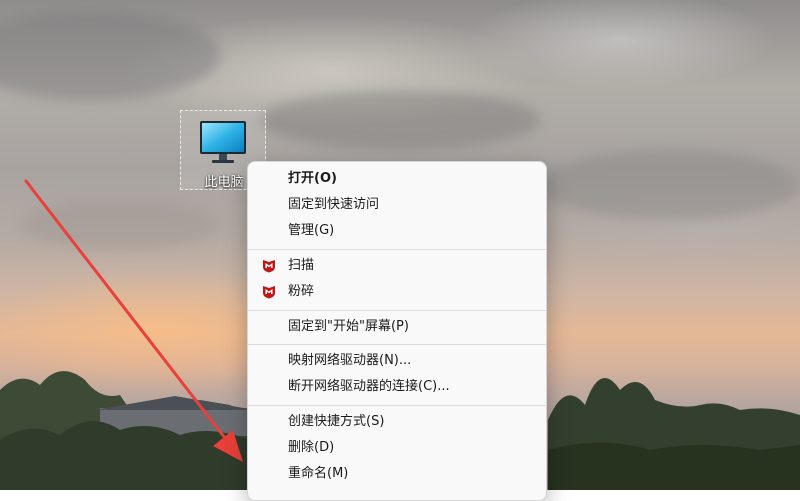 The image size is (800, 501). I want to click on menu-item-pin-start: 固定到"开始"屏幕(P), so click(397, 327).